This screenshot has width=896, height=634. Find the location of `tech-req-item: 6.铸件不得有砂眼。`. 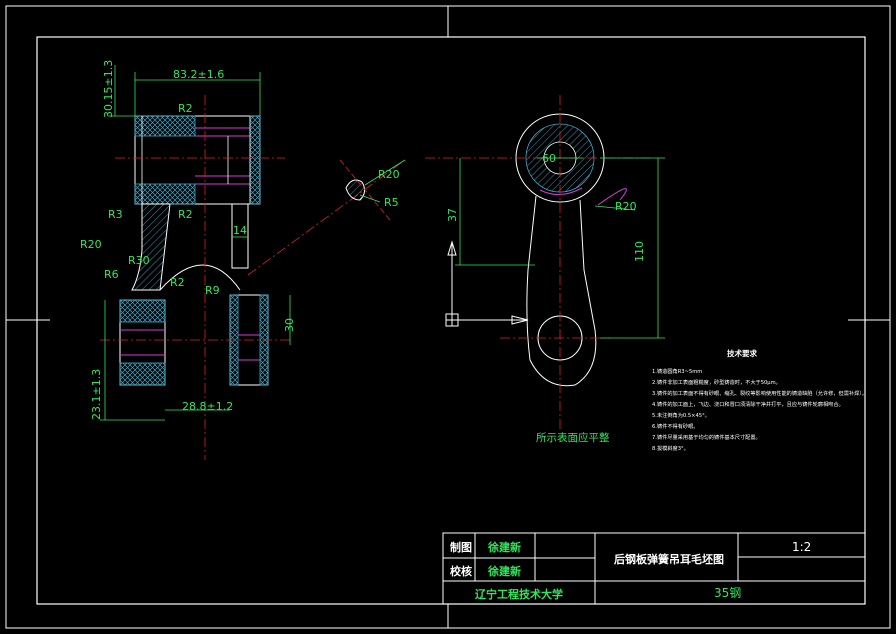

tech-req-item: 6.铸件不得有砂眼。 is located at coordinates (675, 426).